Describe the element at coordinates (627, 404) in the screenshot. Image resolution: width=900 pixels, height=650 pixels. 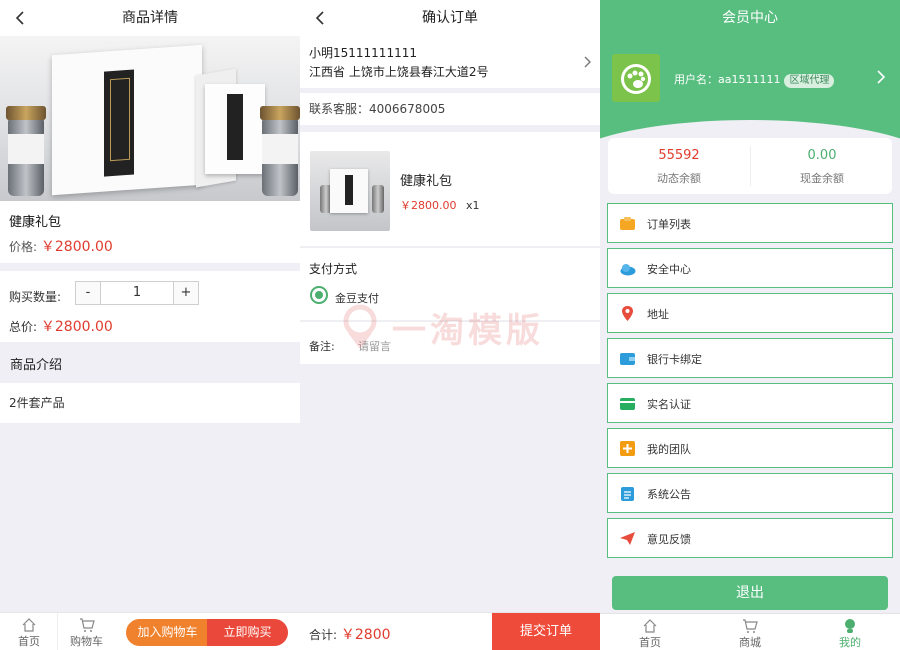
I see `id-card-icon` at that location.